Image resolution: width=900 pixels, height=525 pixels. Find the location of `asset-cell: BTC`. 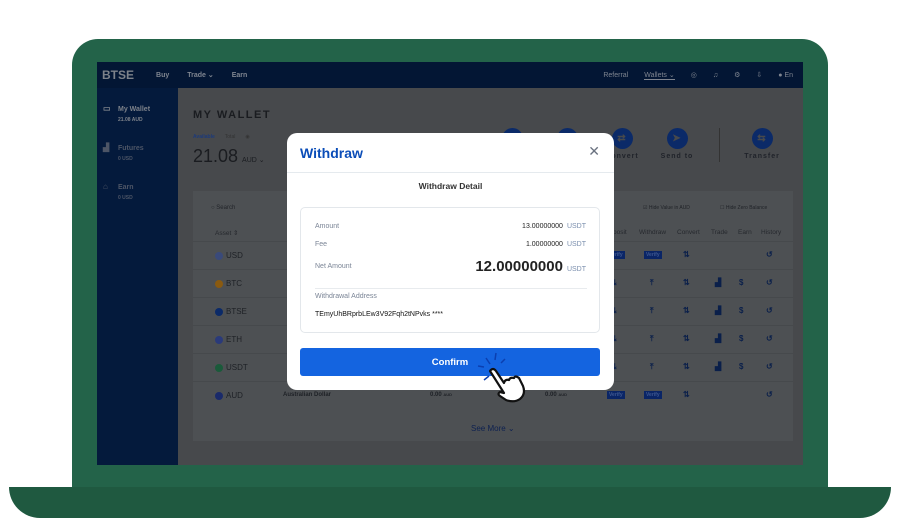

asset-cell: BTC is located at coordinates (228, 283).